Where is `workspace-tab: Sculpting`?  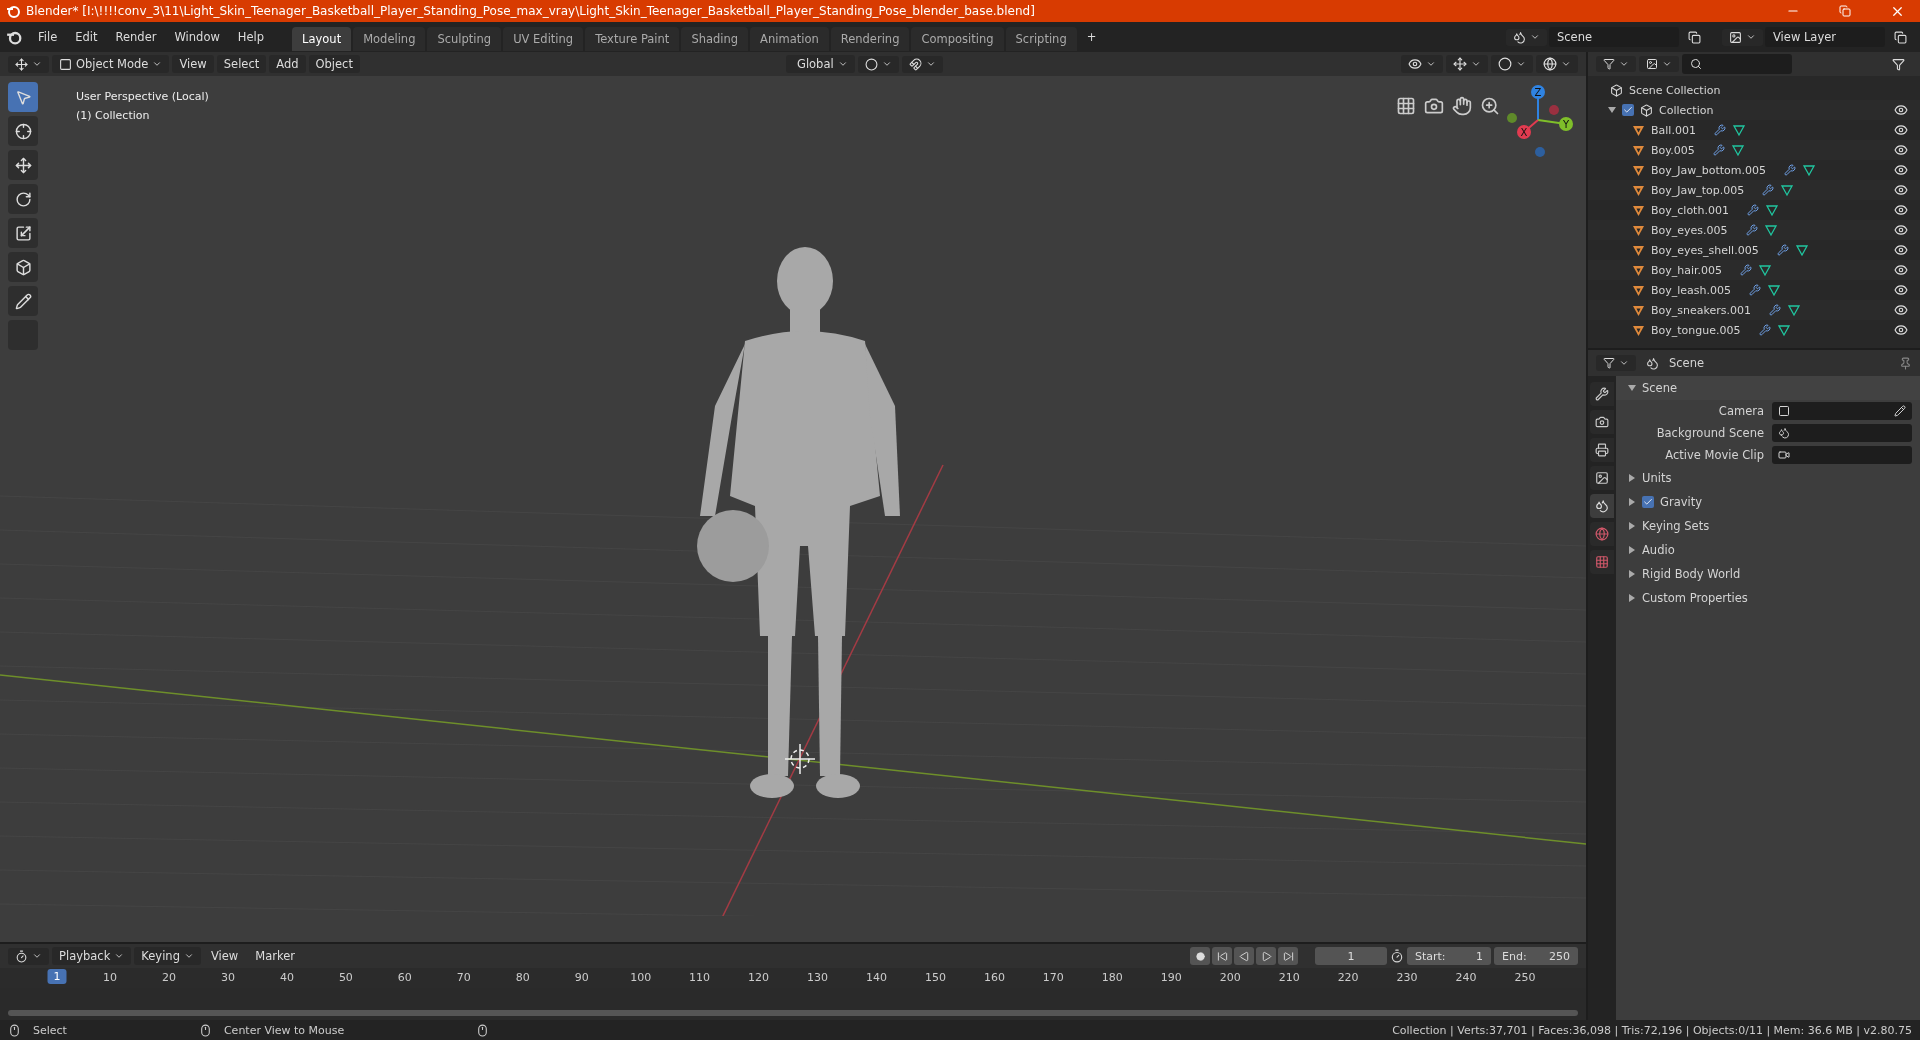 workspace-tab: Sculpting is located at coordinates (464, 39).